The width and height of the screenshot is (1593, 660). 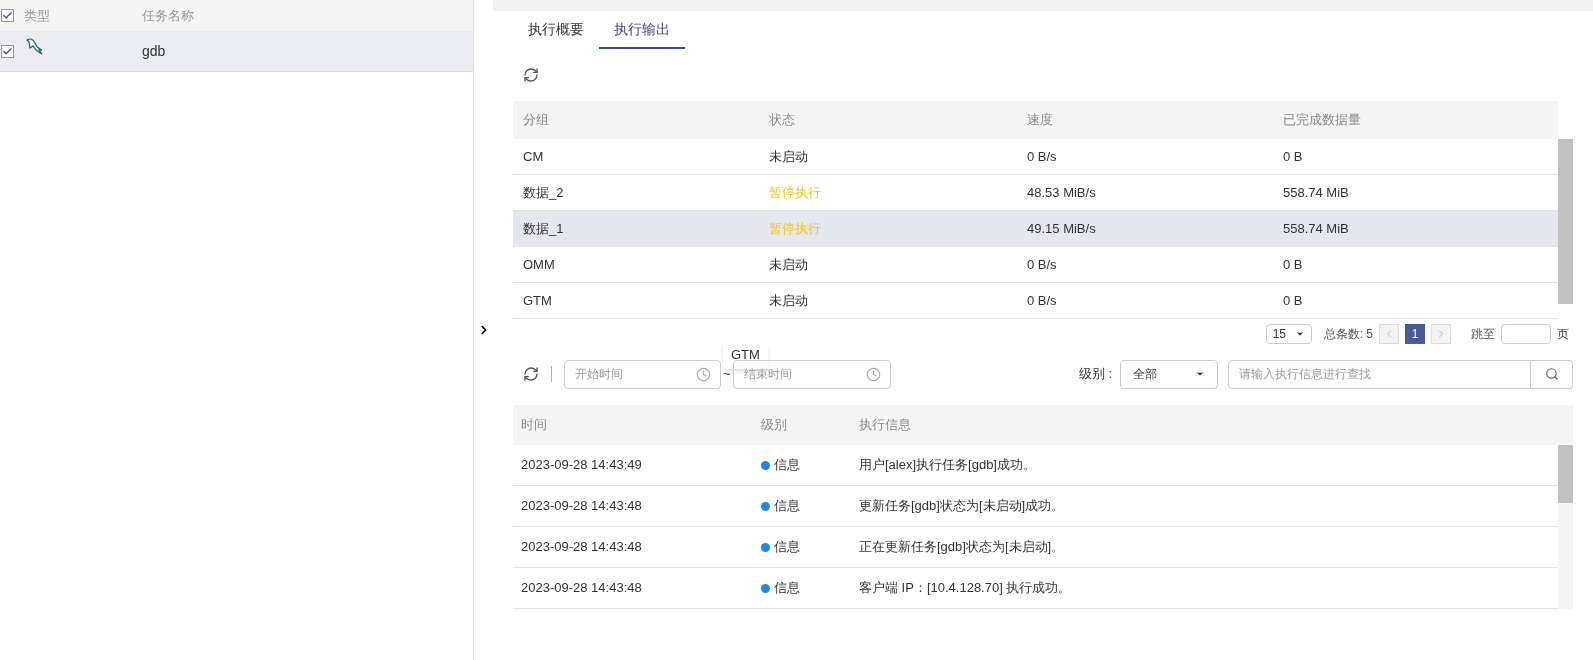 What do you see at coordinates (544, 192) in the screenshot?
I see `table-cell-text: 数据_2` at bounding box center [544, 192].